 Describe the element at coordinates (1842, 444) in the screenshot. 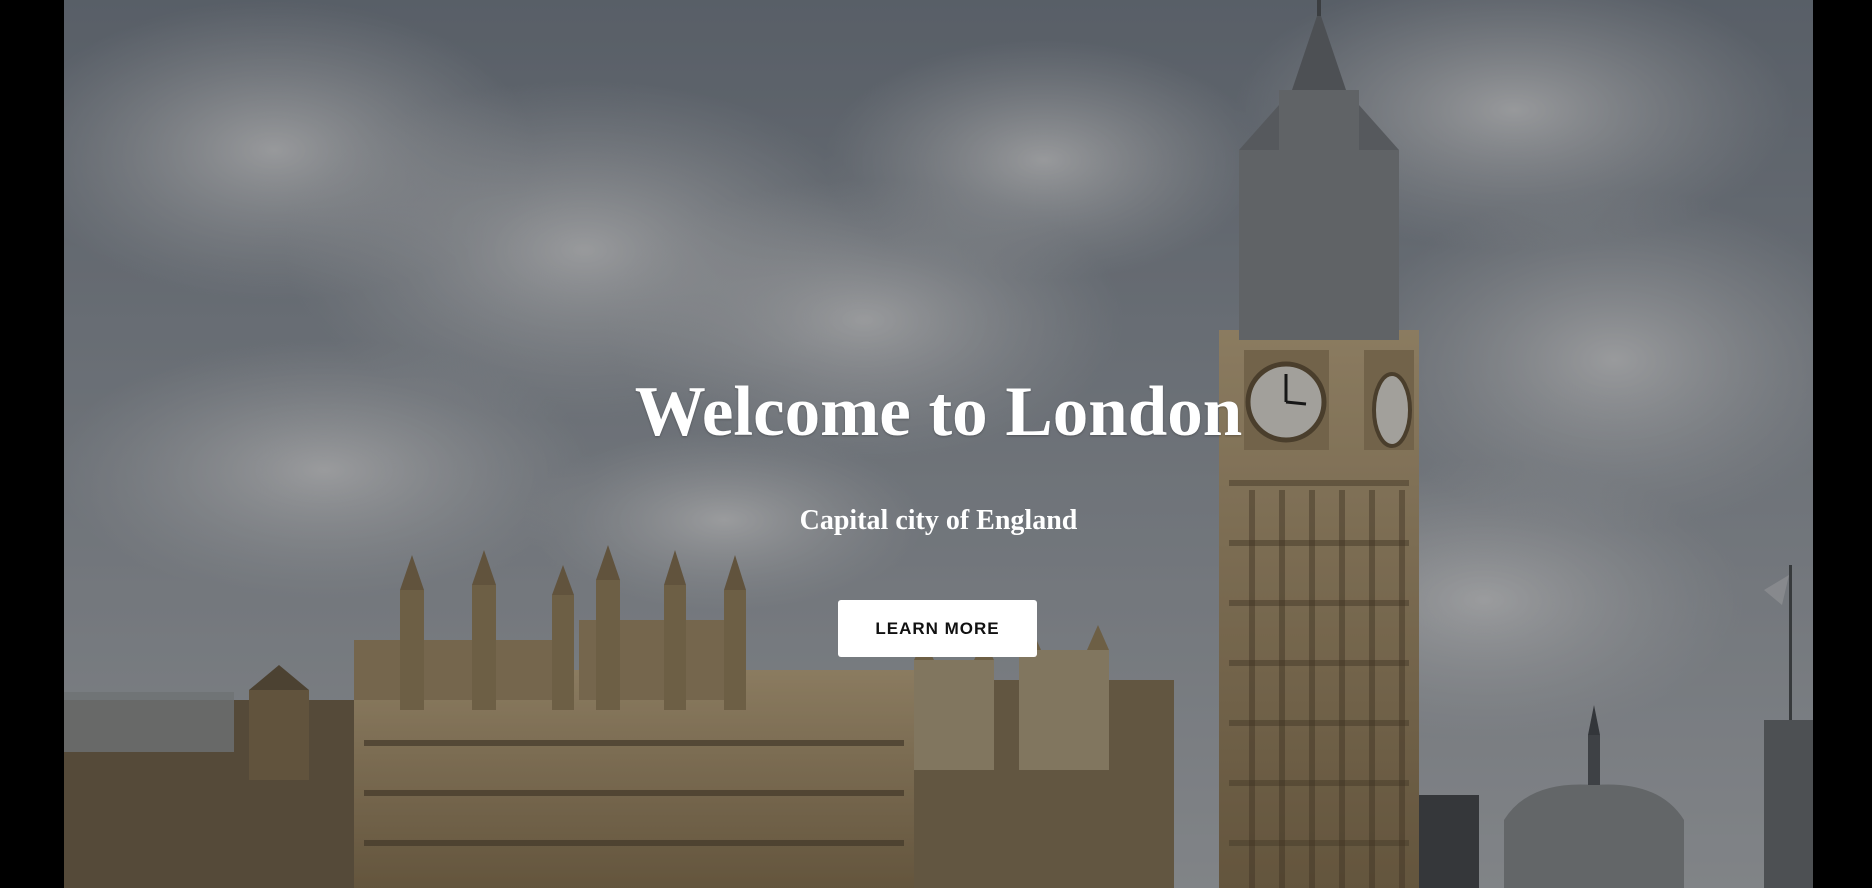

I see `right-letterbox-bar` at that location.